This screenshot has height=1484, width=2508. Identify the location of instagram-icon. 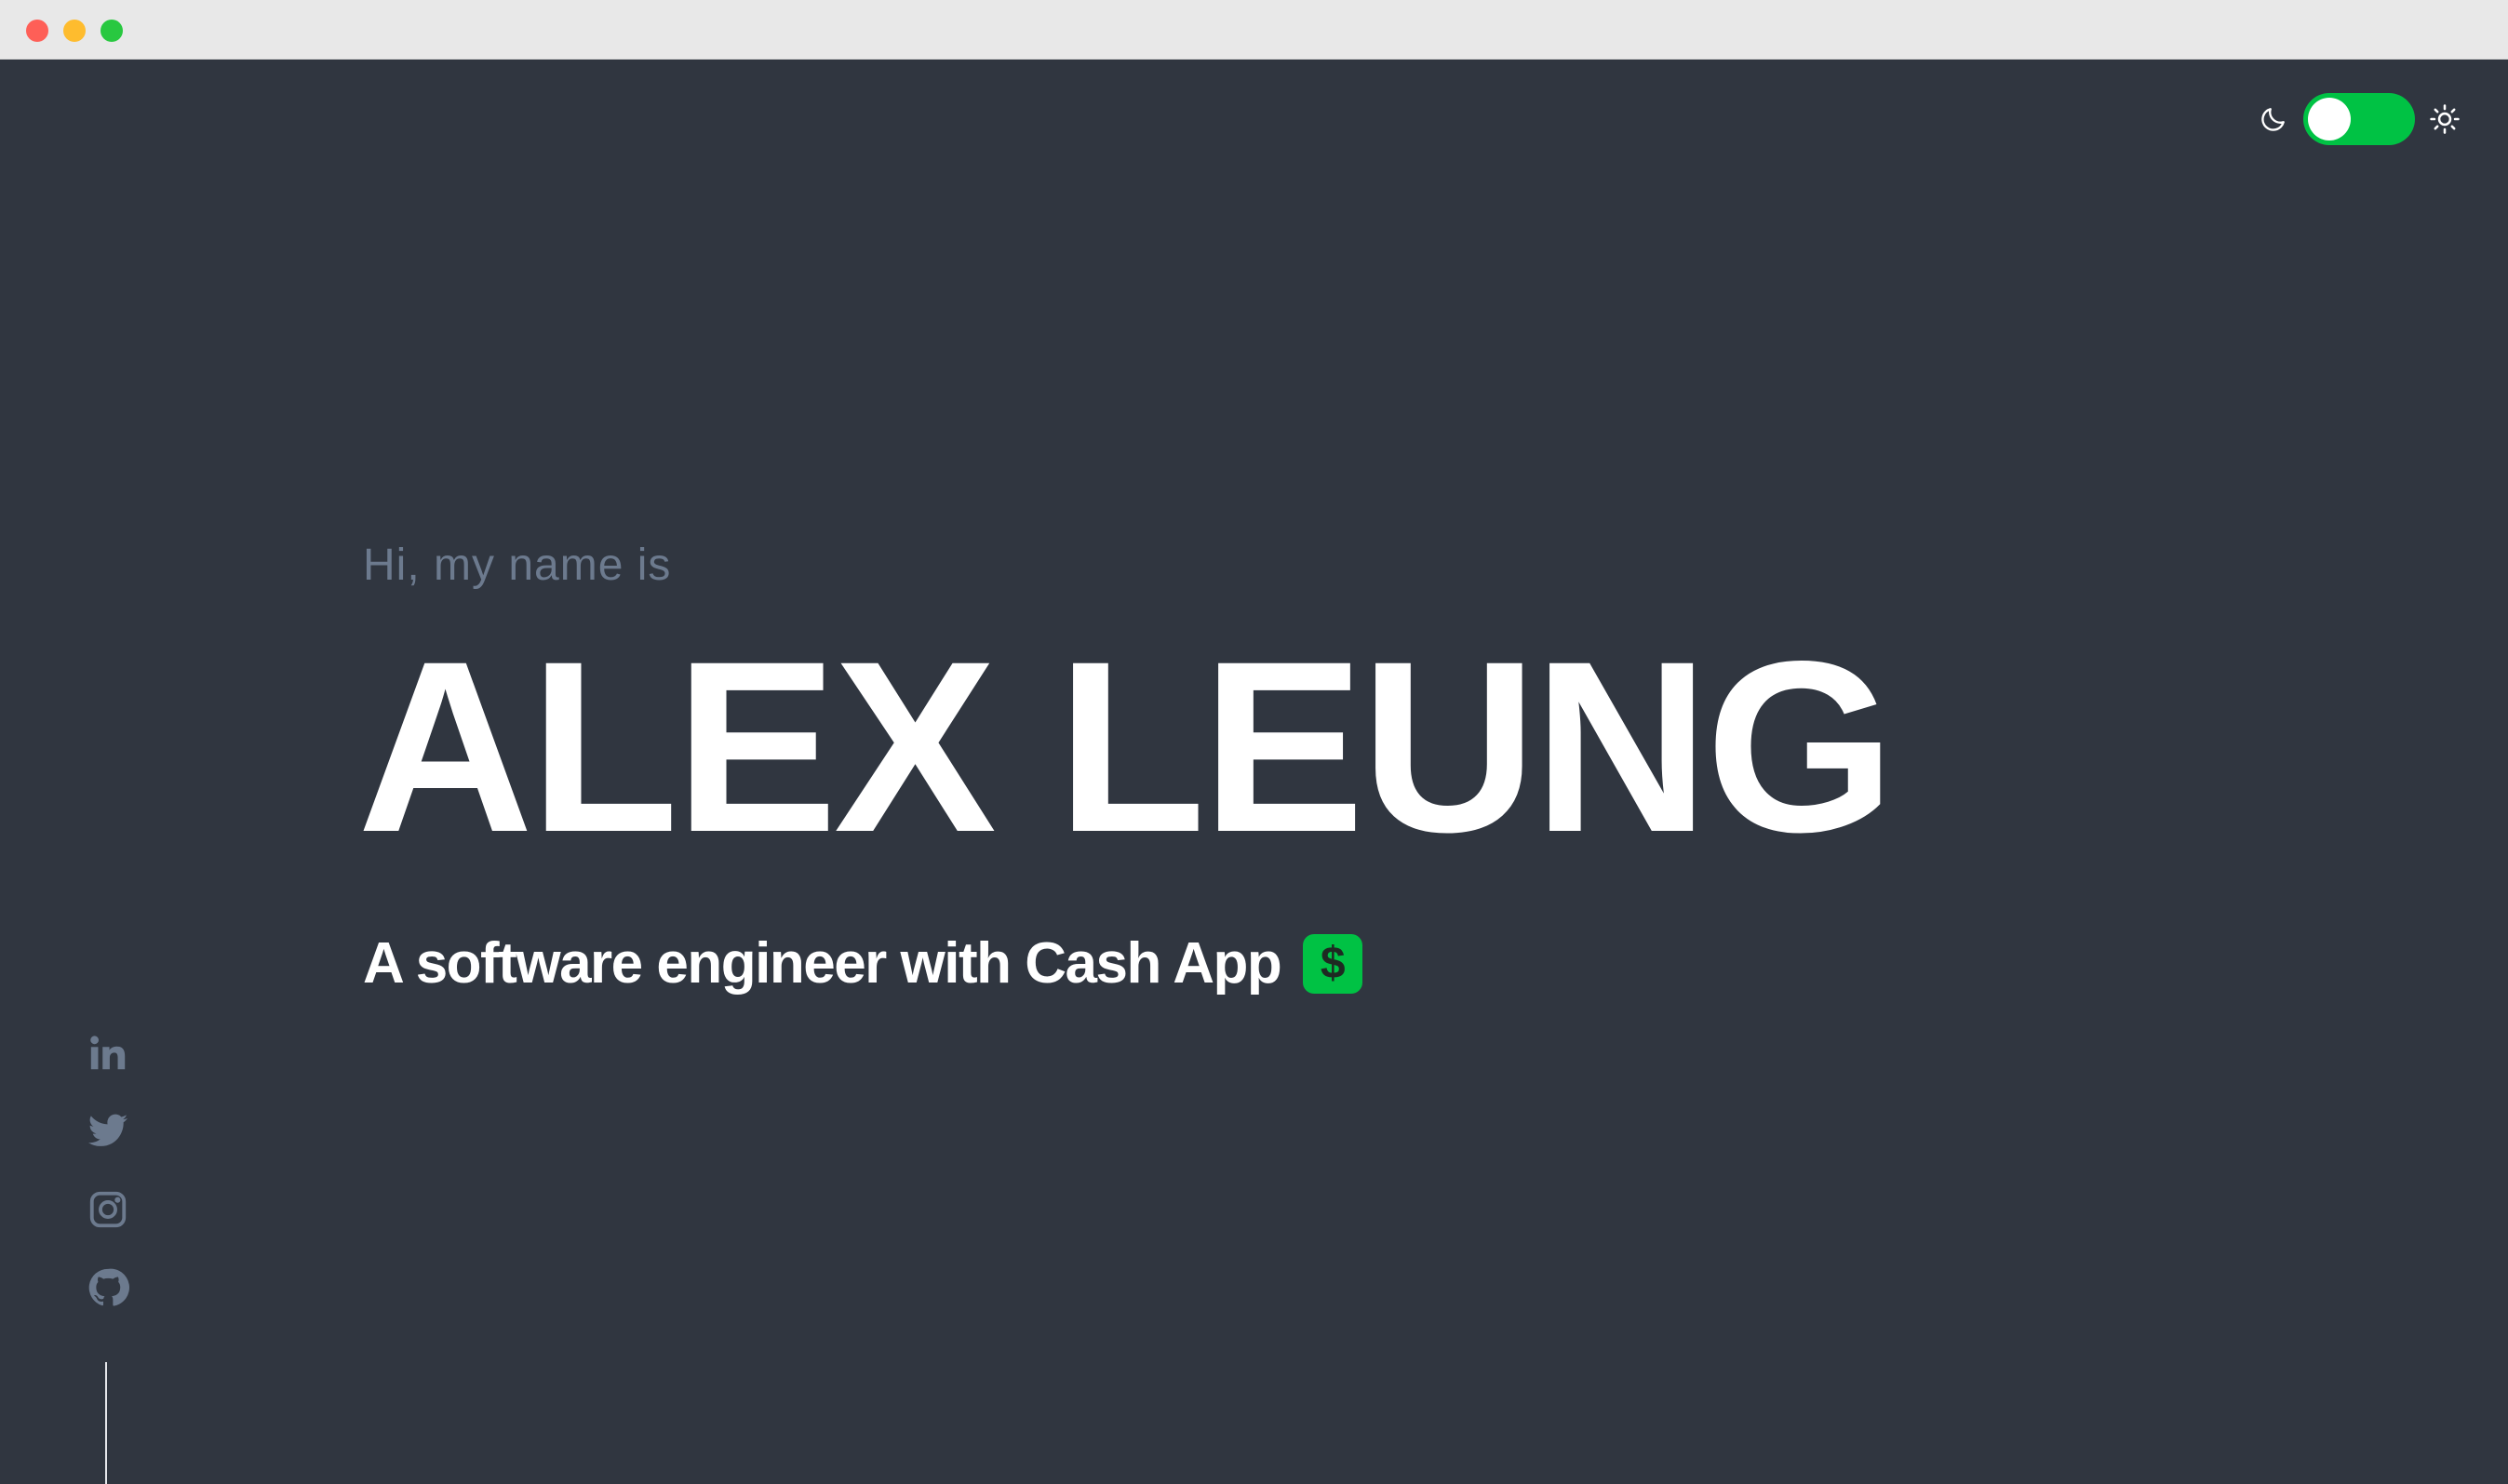
(108, 1209).